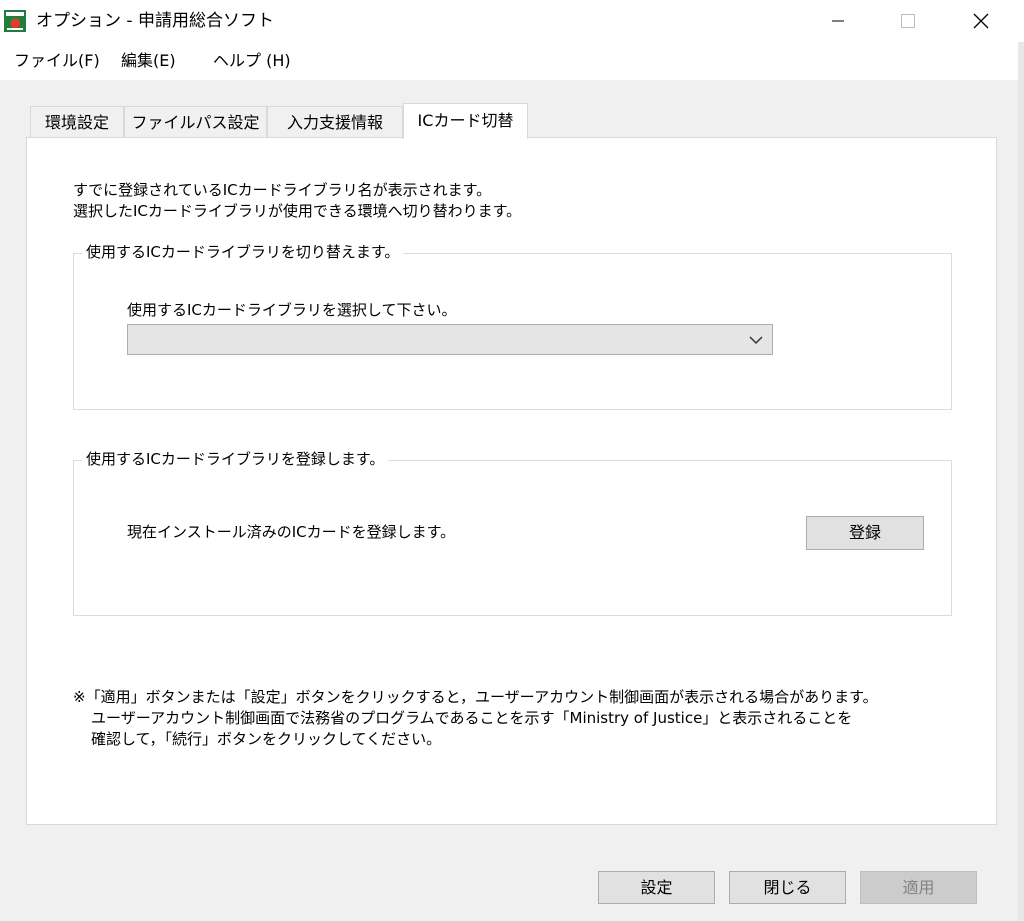 The height and width of the screenshot is (921, 1024). I want to click on menu-bar: ファイル(F) 編集(E) ヘルプ (H), so click(512, 61).